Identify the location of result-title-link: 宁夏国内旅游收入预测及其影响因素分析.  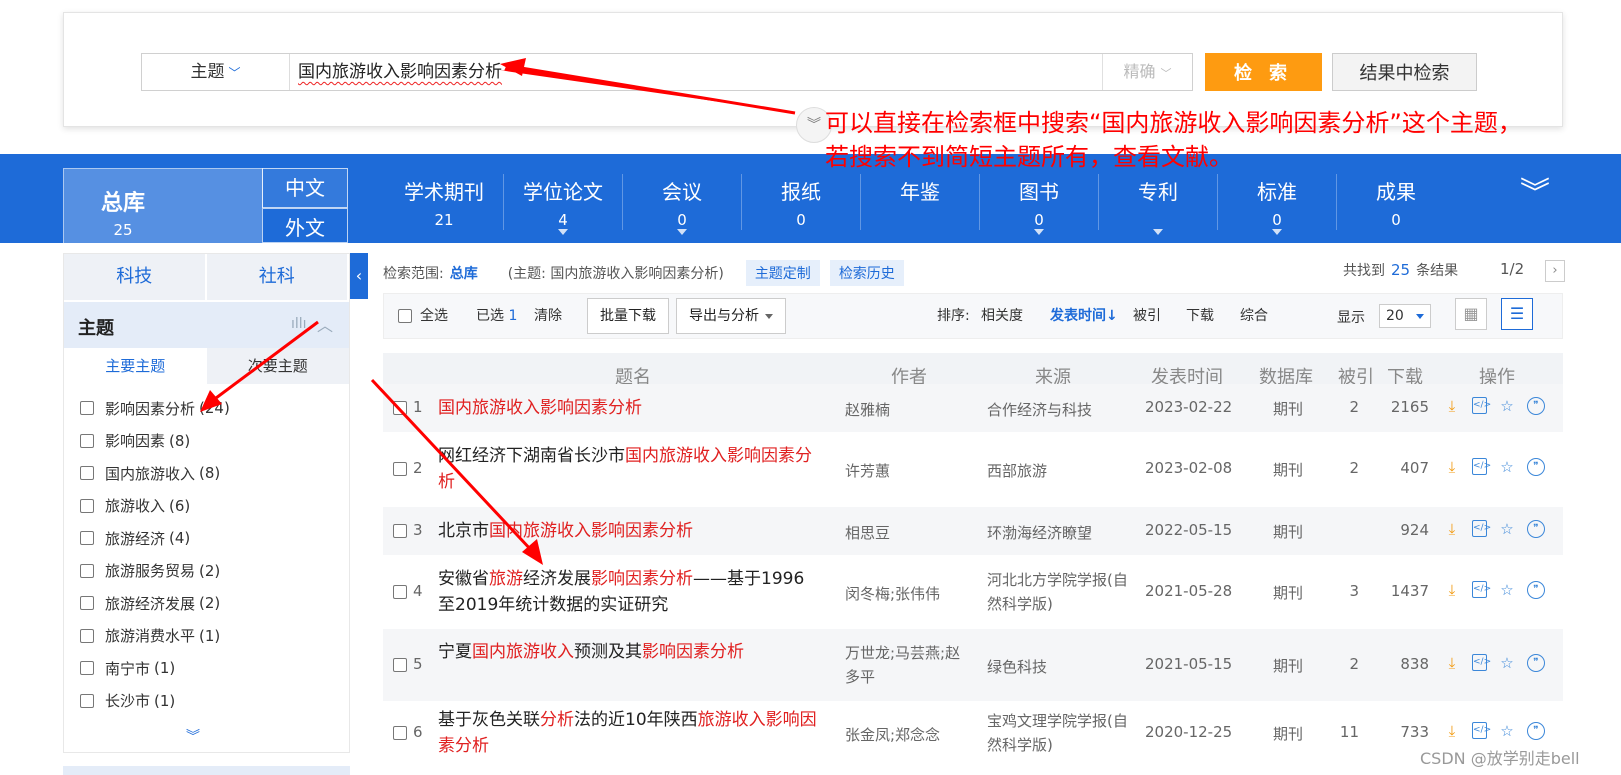
(628, 652).